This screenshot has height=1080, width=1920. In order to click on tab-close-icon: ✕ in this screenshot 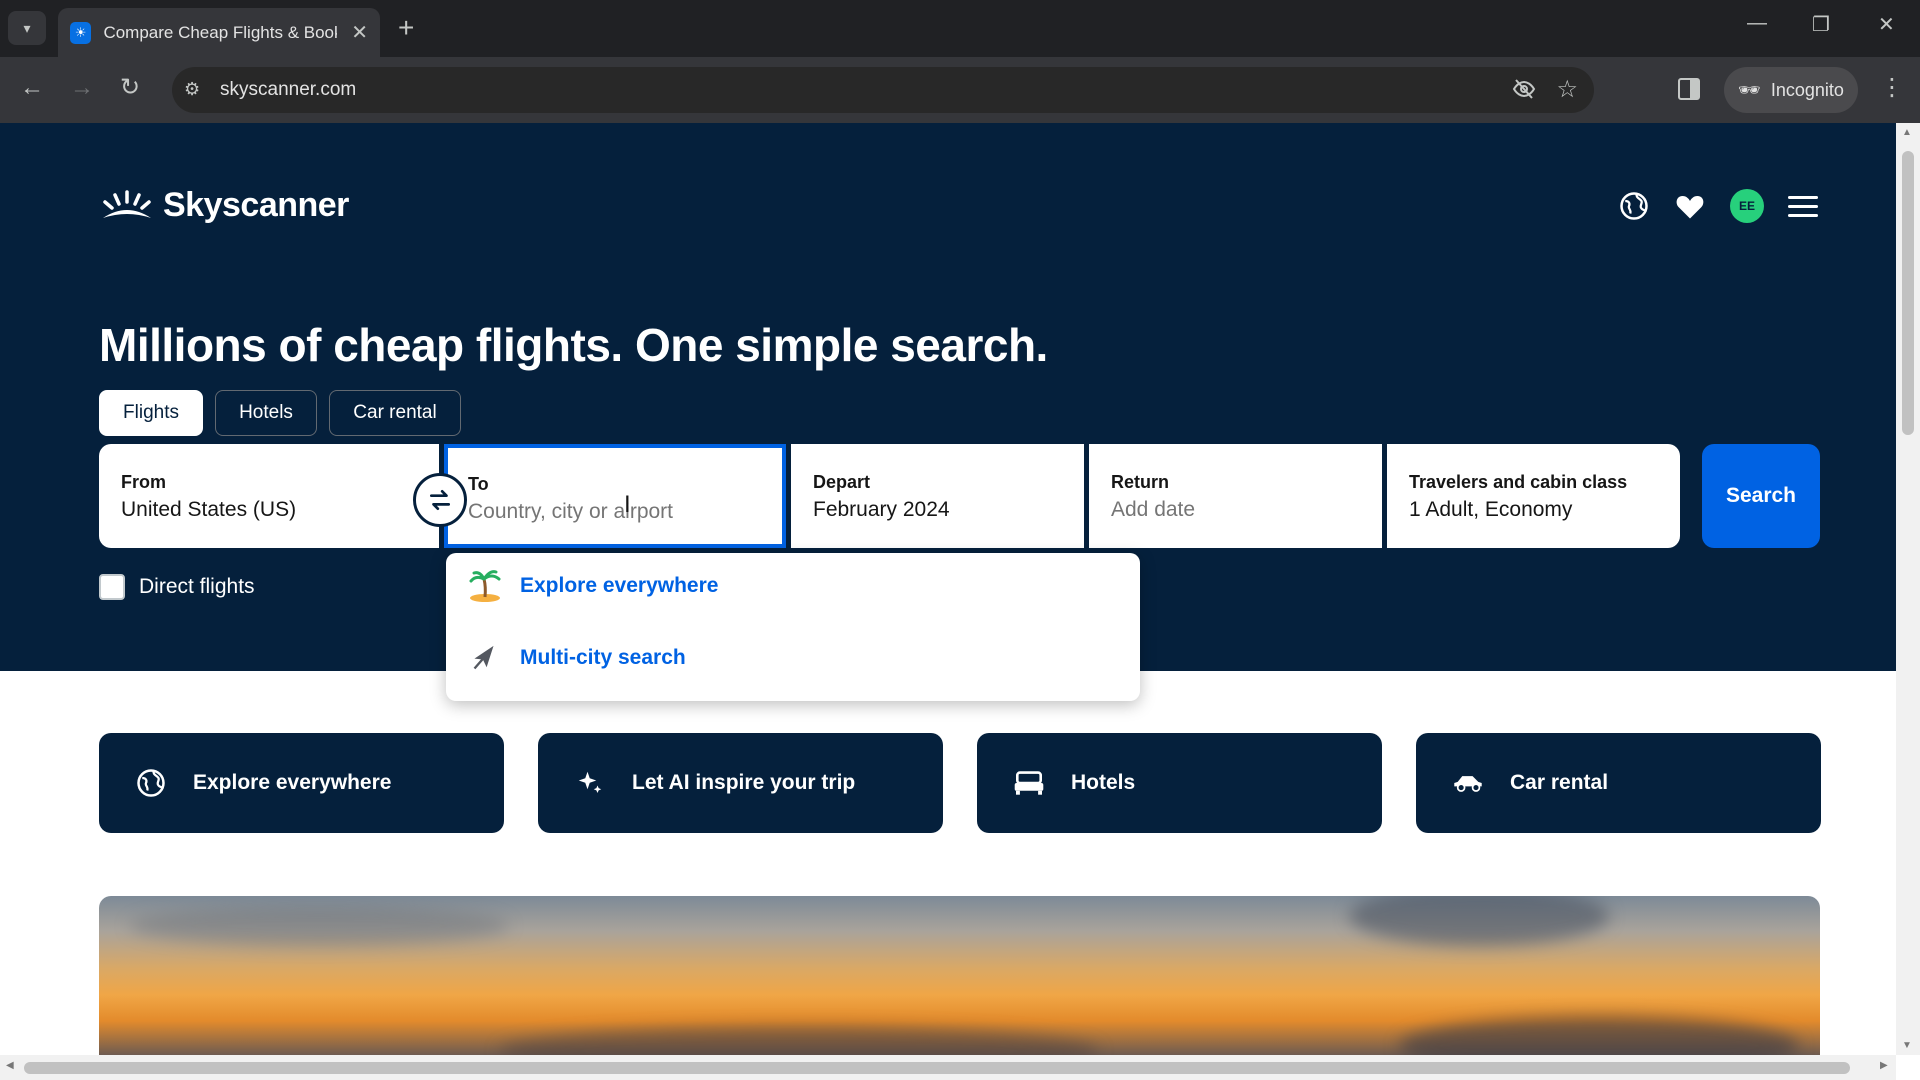, I will do `click(359, 32)`.